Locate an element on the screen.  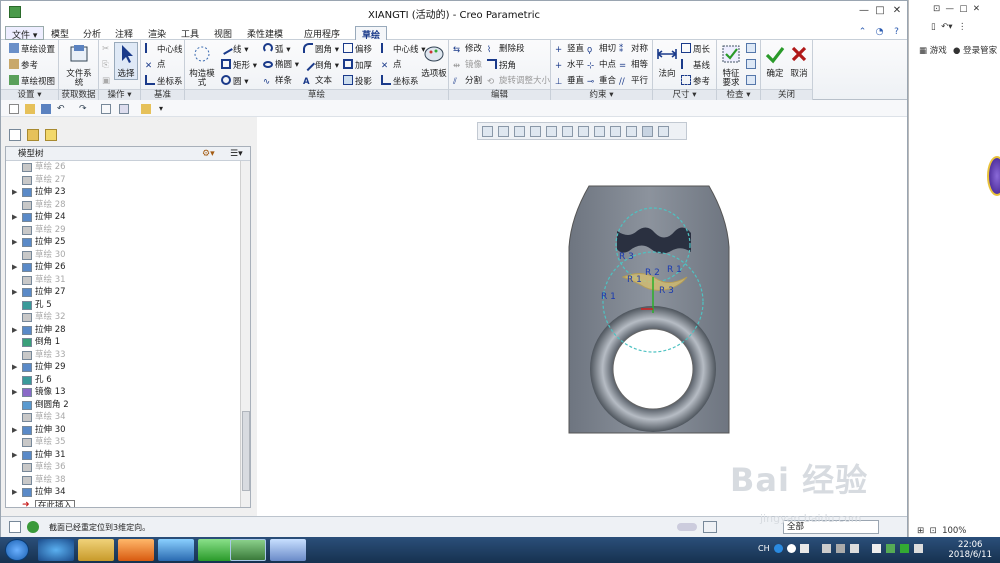
tree-item: ▶ 拉伸 26 is located at coordinates (123, 267).